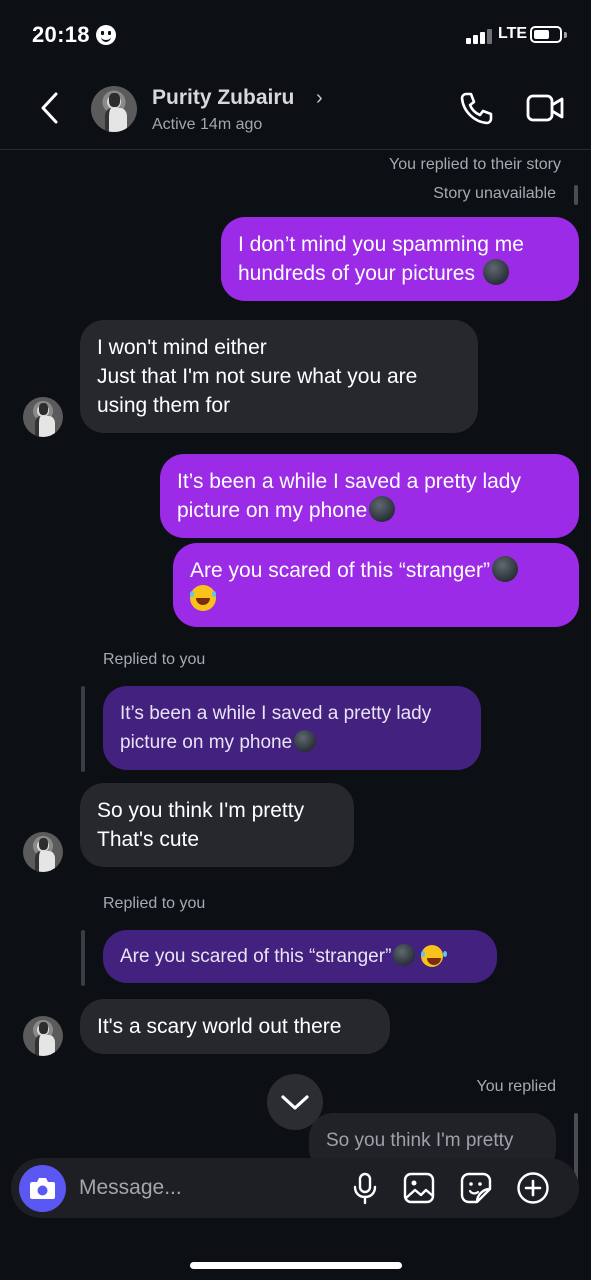 The width and height of the screenshot is (591, 1280). I want to click on status-bar: 20:18 LTE, so click(295, 35).